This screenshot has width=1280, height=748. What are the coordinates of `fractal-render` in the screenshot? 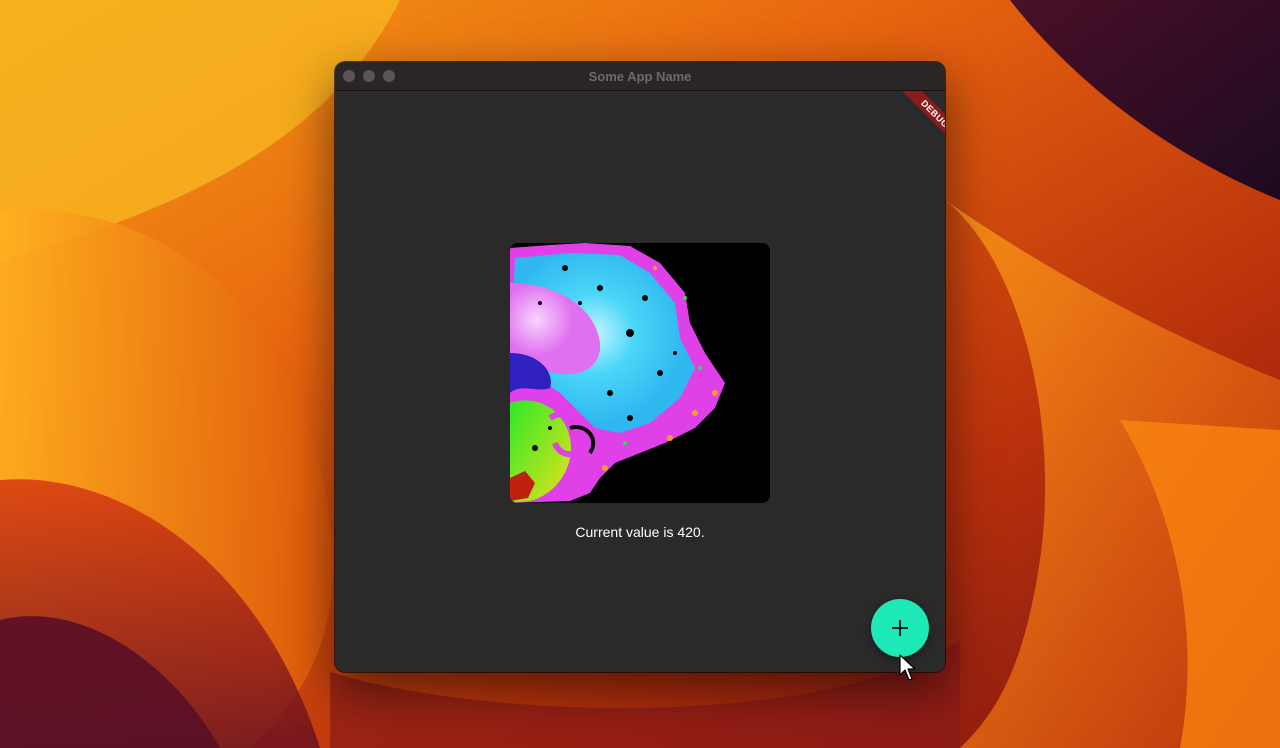 It's located at (640, 373).